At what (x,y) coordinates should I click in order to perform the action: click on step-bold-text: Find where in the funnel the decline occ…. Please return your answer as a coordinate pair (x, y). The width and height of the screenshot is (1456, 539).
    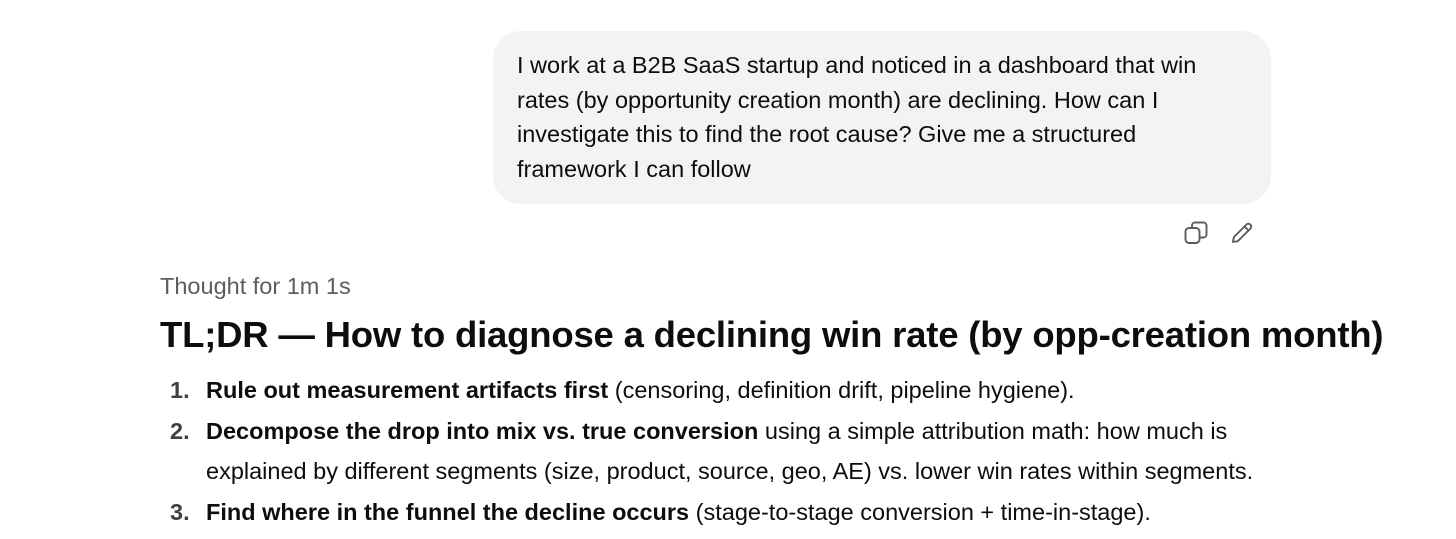
    Looking at the image, I should click on (448, 512).